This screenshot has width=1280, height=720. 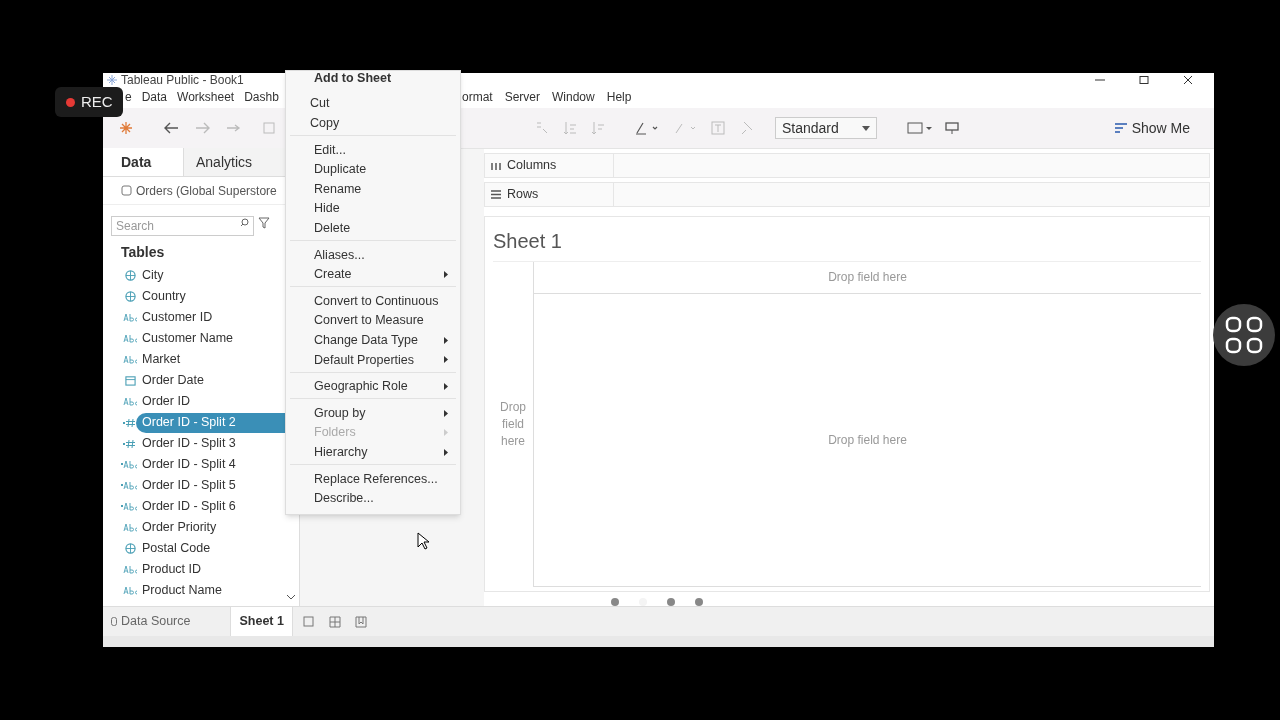 I want to click on menu-item: Add to Sheet, so click(x=373, y=79).